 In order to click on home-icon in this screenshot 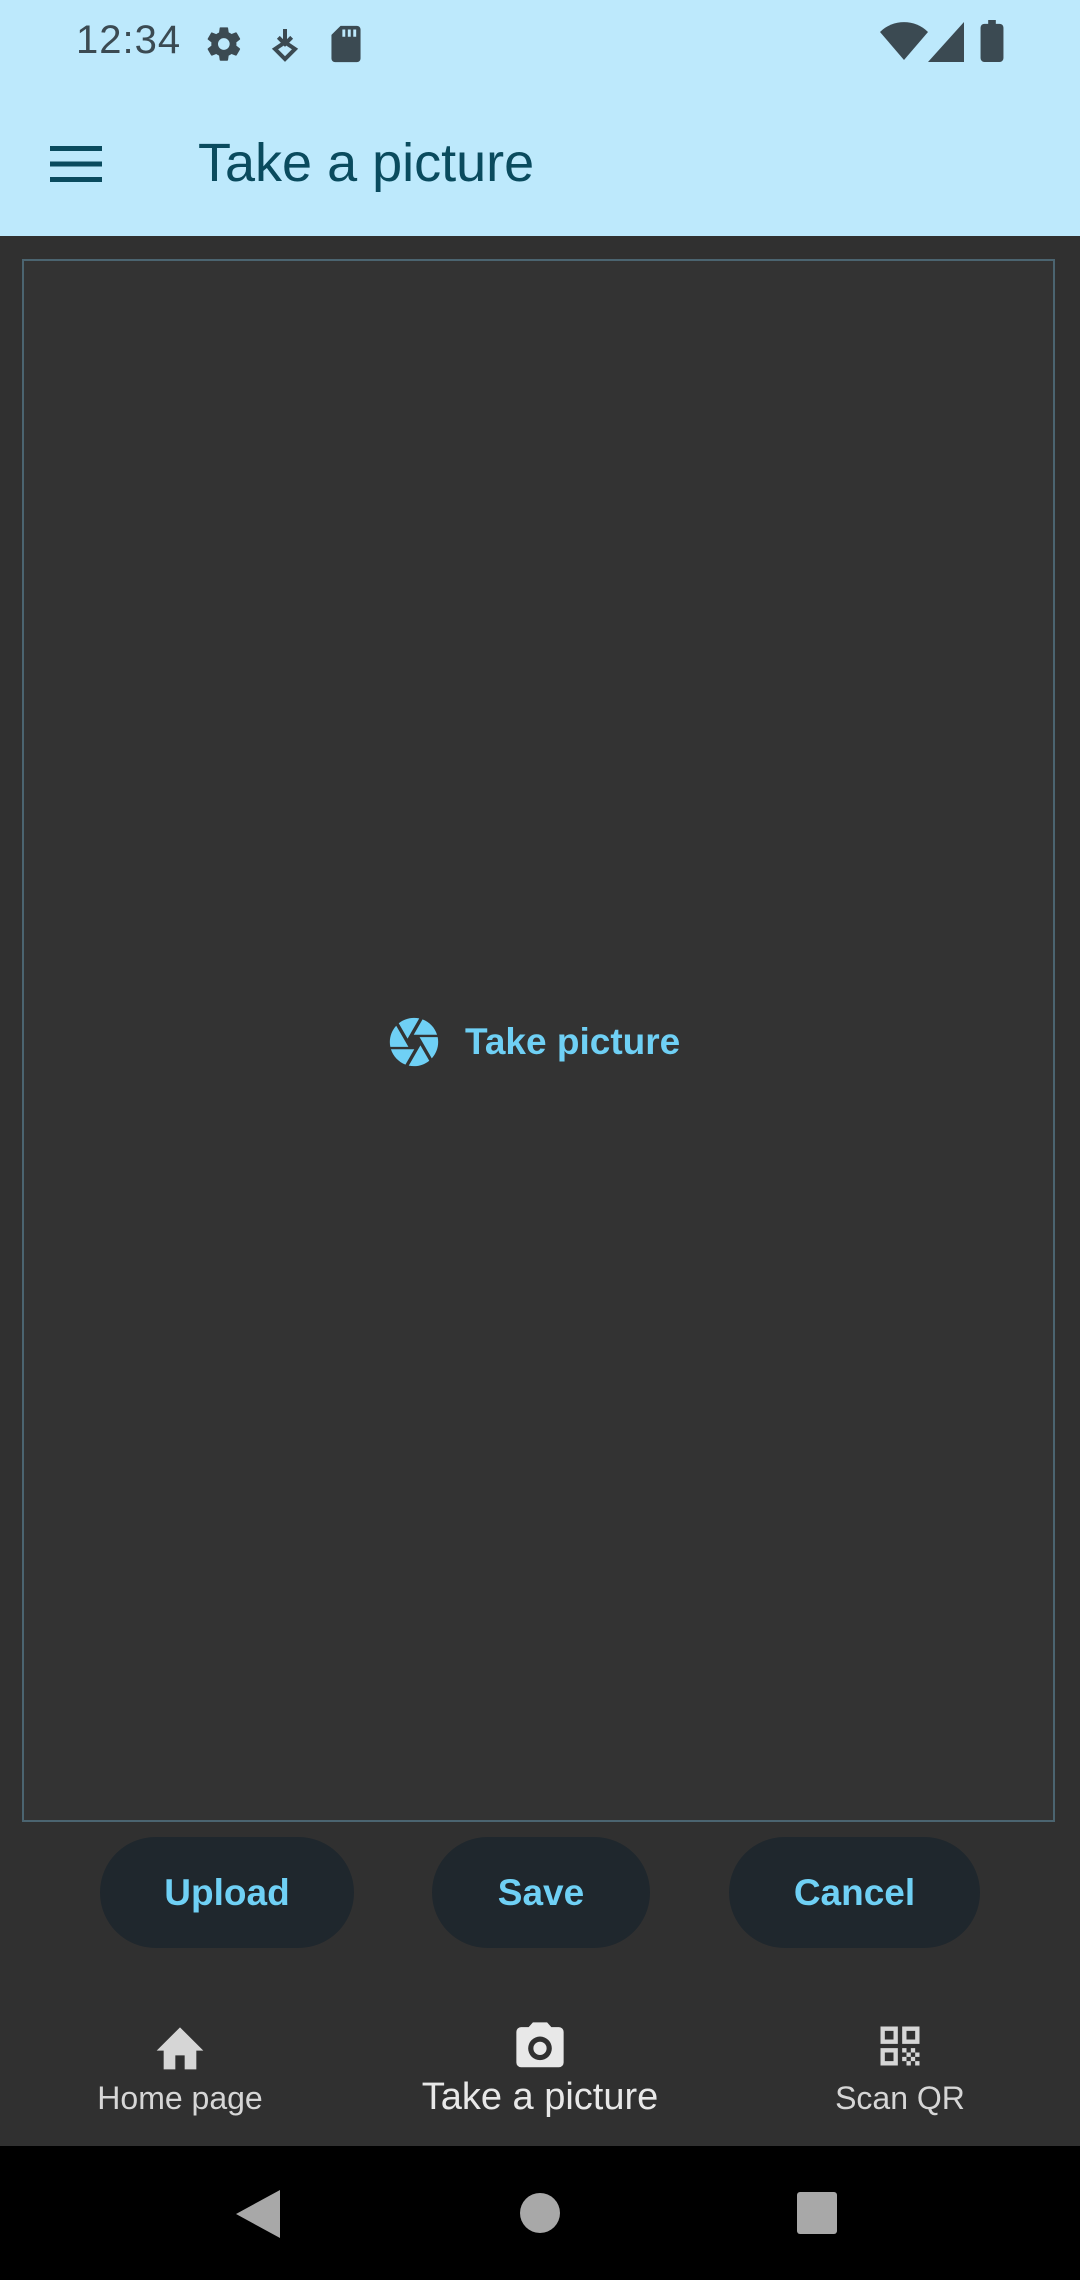, I will do `click(180, 2048)`.